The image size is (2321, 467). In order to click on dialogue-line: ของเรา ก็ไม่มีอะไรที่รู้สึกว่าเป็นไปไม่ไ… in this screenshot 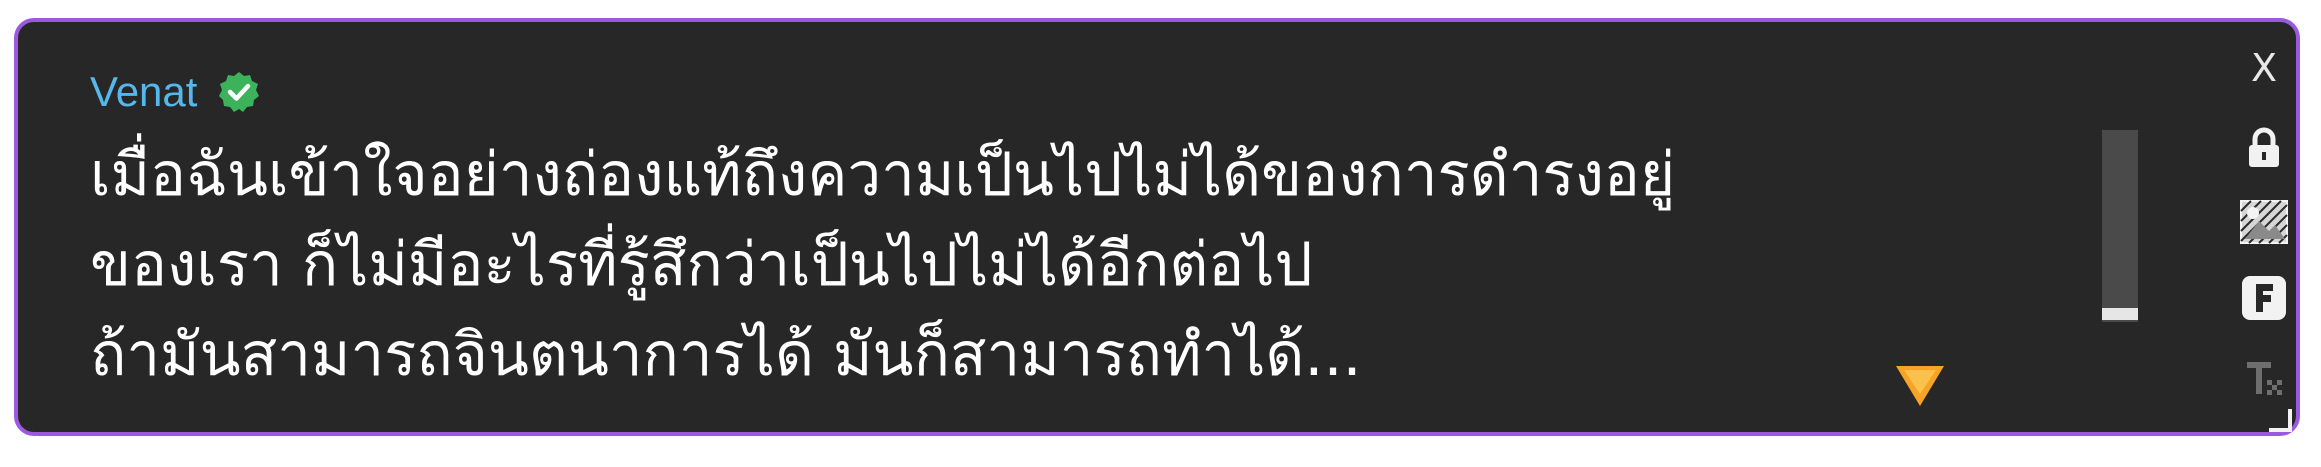, I will do `click(701, 265)`.